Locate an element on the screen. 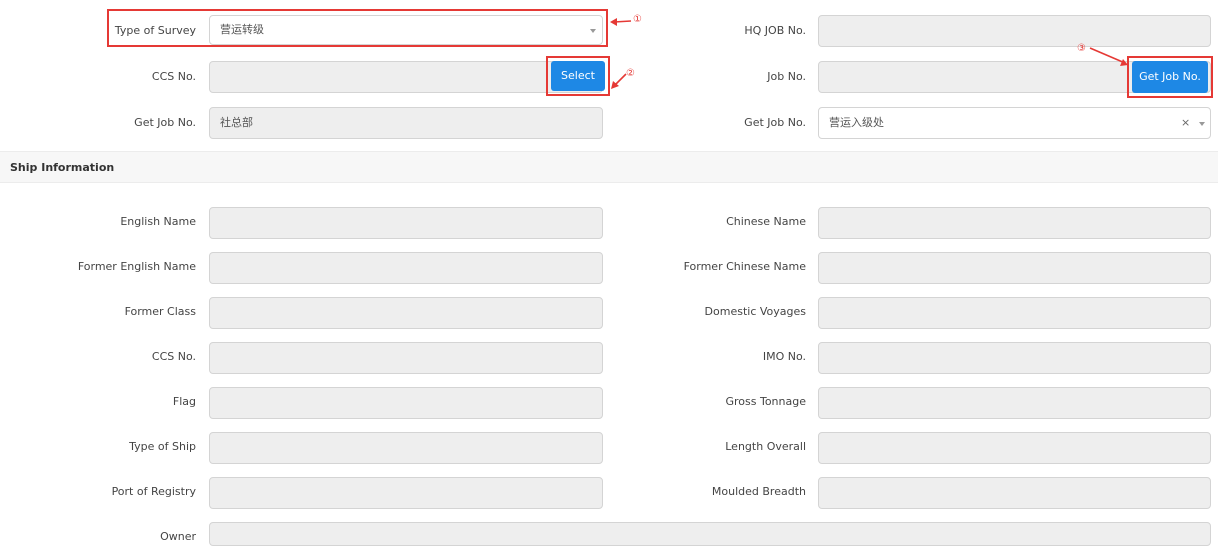  domestic-voyages-label: Domestic Voyages is located at coordinates (755, 311).